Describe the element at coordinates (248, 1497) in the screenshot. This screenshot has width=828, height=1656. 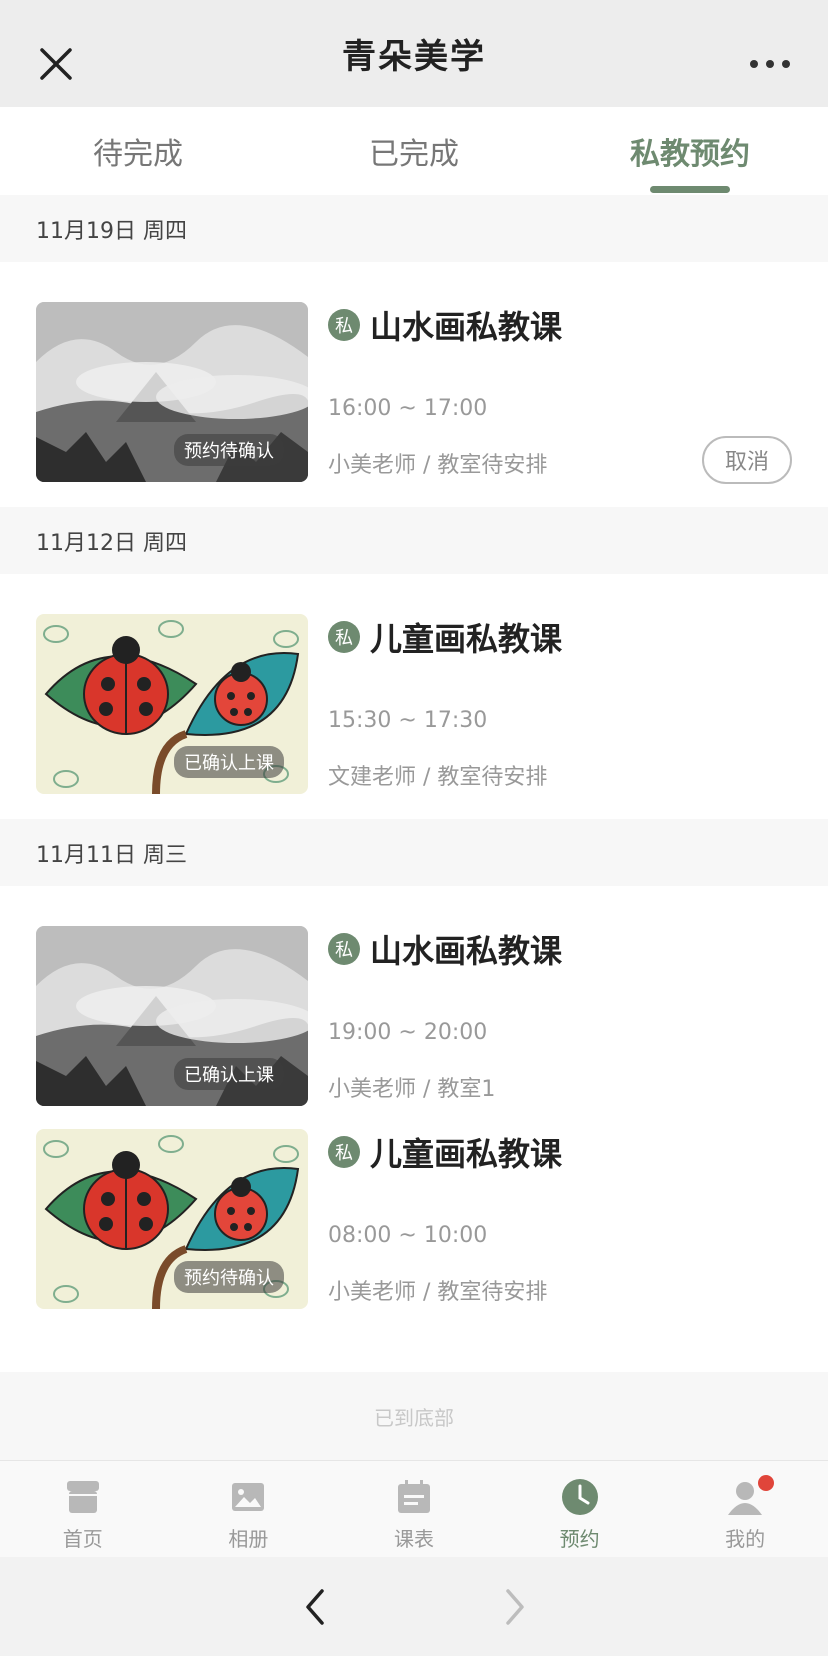
I see `image-icon` at that location.